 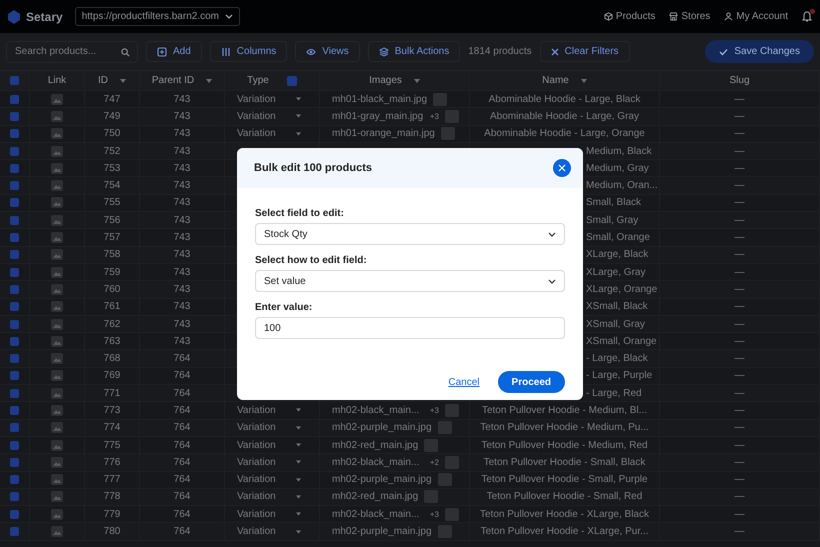 I want to click on column-header: ID, so click(x=103, y=80).